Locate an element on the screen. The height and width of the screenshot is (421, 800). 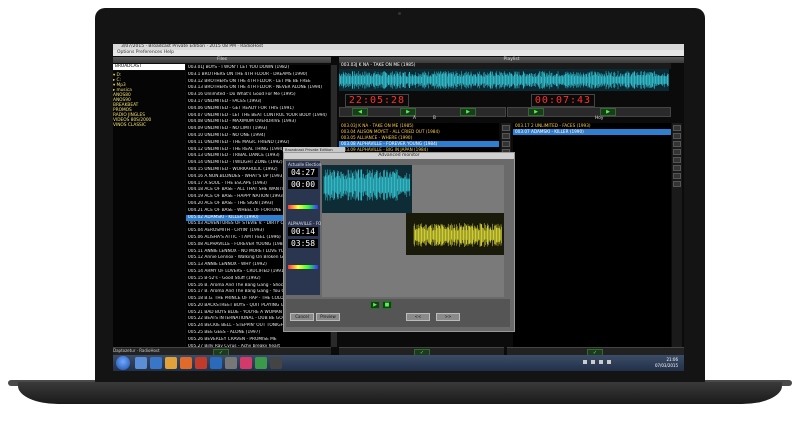
cancel-button: Cancel is located at coordinates (302, 317).